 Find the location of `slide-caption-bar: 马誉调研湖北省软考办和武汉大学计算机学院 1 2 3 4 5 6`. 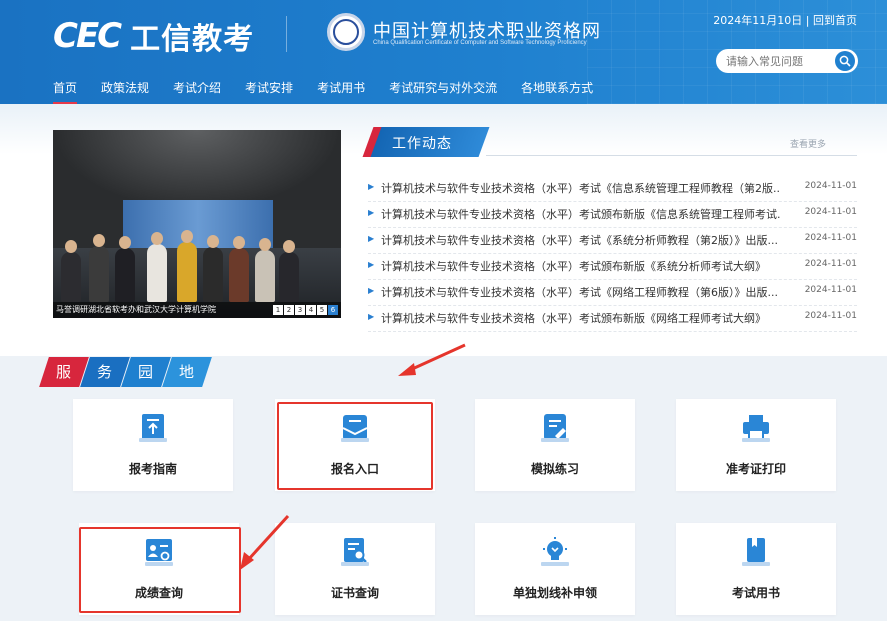

slide-caption-bar: 马誉调研湖北省软考办和武汉大学计算机学院 1 2 3 4 5 6 is located at coordinates (197, 310).